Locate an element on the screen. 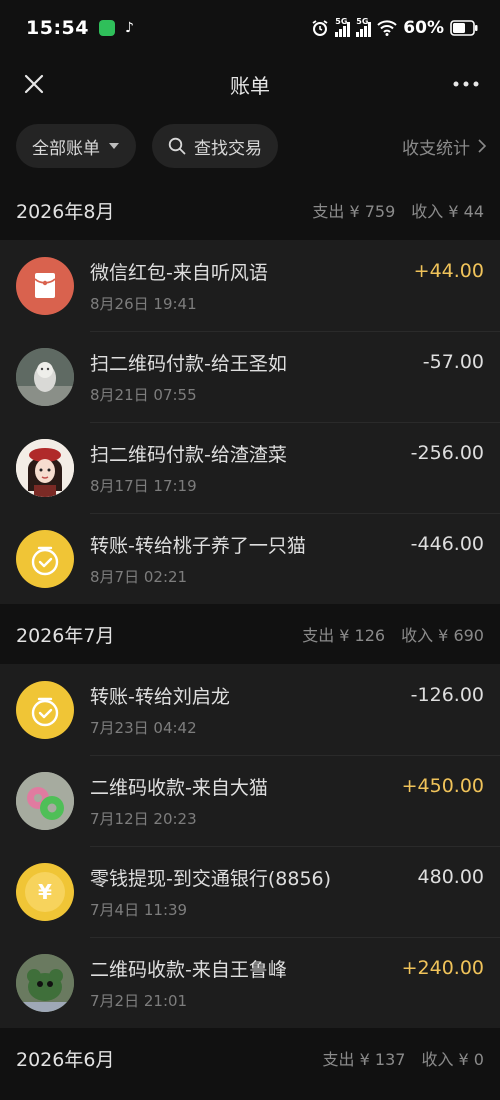 The height and width of the screenshot is (1100, 500). transaction-date: 7月2日 21:01 is located at coordinates (139, 1000).